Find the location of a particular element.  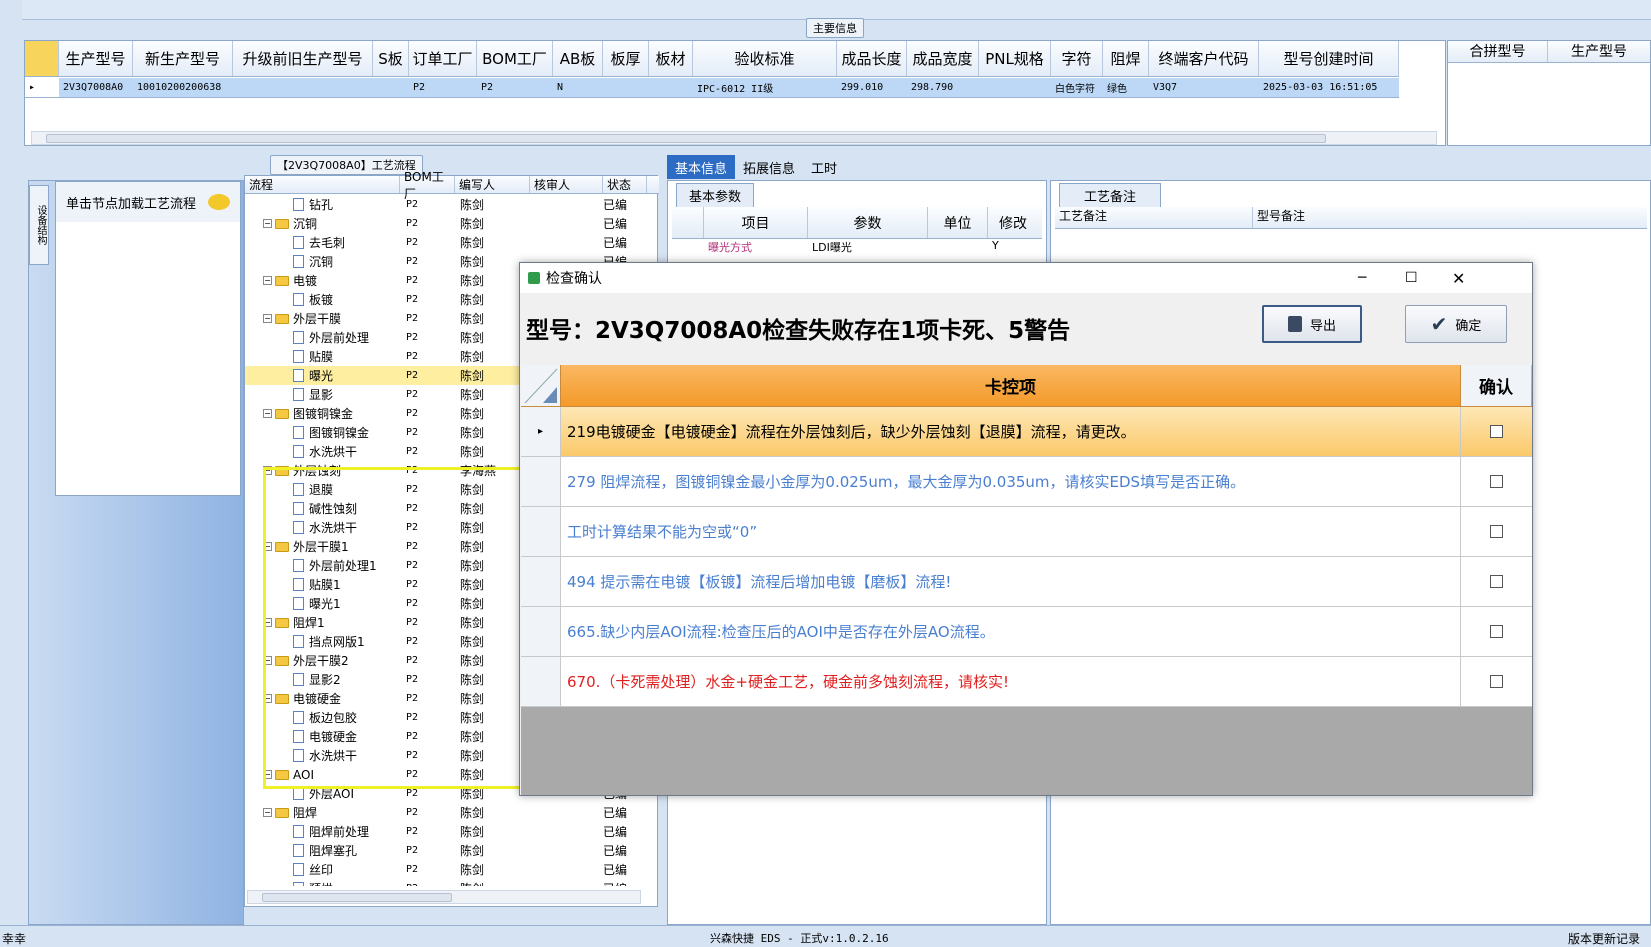

minimize-icon: ─ is located at coordinates (1362, 278).